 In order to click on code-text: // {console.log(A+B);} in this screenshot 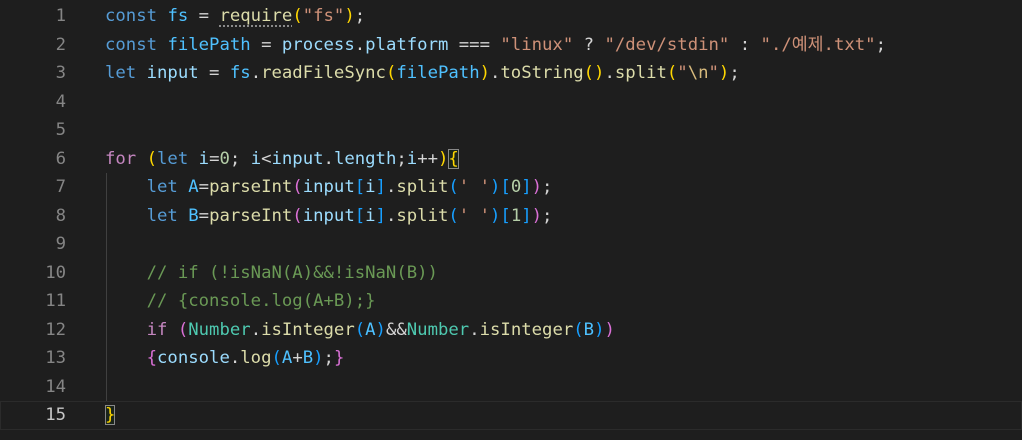, I will do `click(240, 301)`.